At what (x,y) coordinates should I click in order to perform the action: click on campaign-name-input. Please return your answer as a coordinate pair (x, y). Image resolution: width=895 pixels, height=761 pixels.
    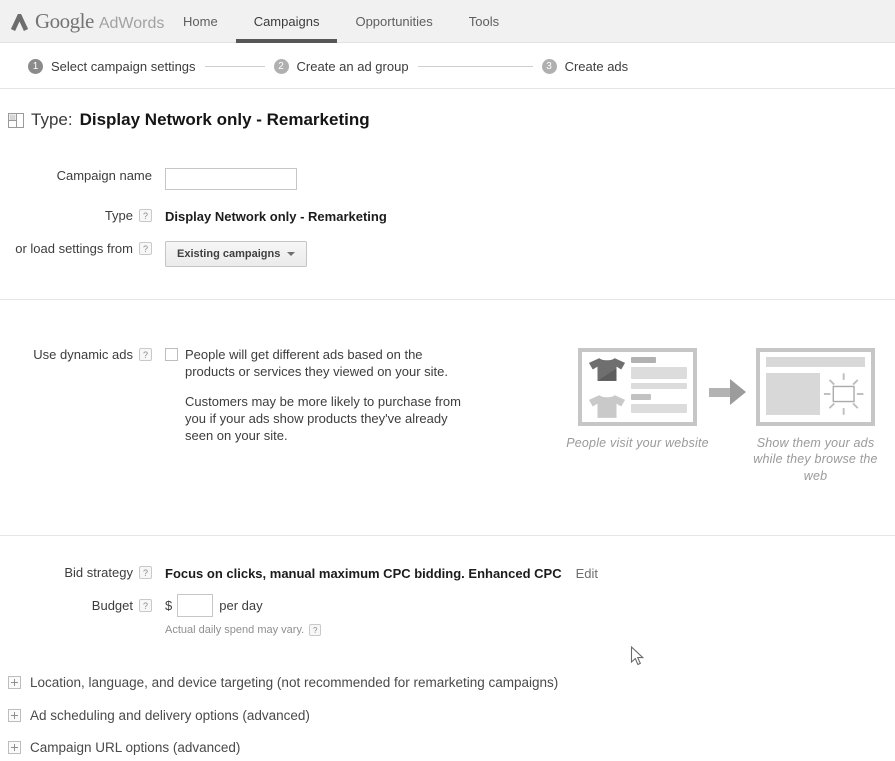
    Looking at the image, I should click on (231, 179).